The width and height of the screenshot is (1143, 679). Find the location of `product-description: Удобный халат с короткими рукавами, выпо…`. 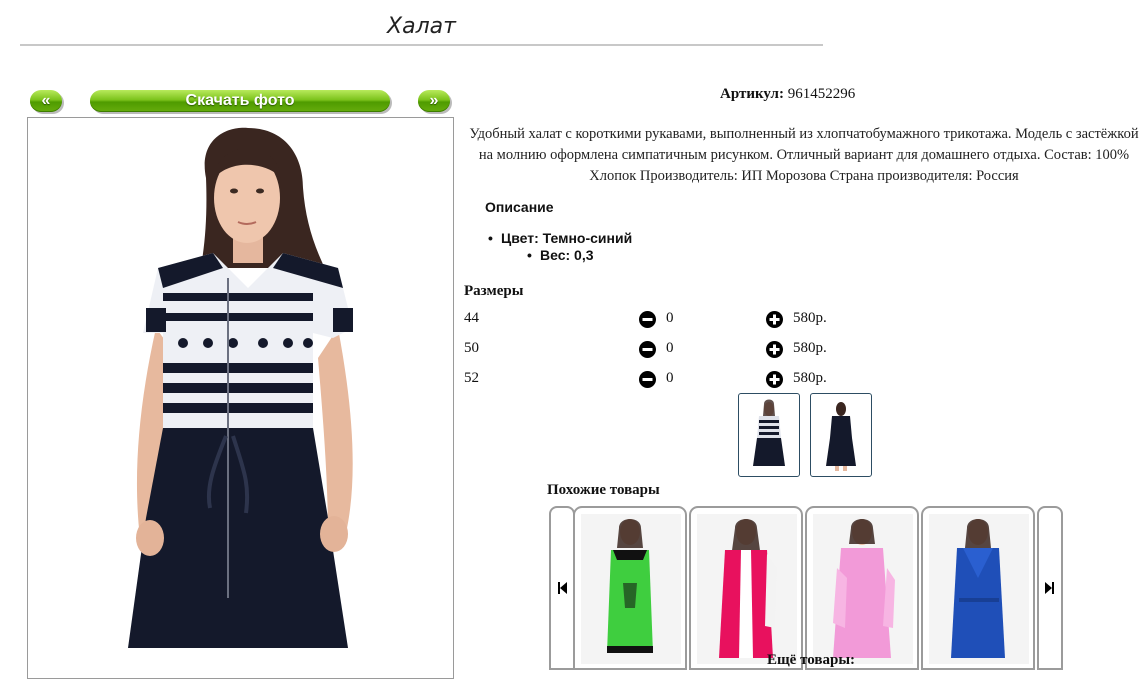

product-description: Удобный халат с короткими рукавами, выпо… is located at coordinates (804, 155).